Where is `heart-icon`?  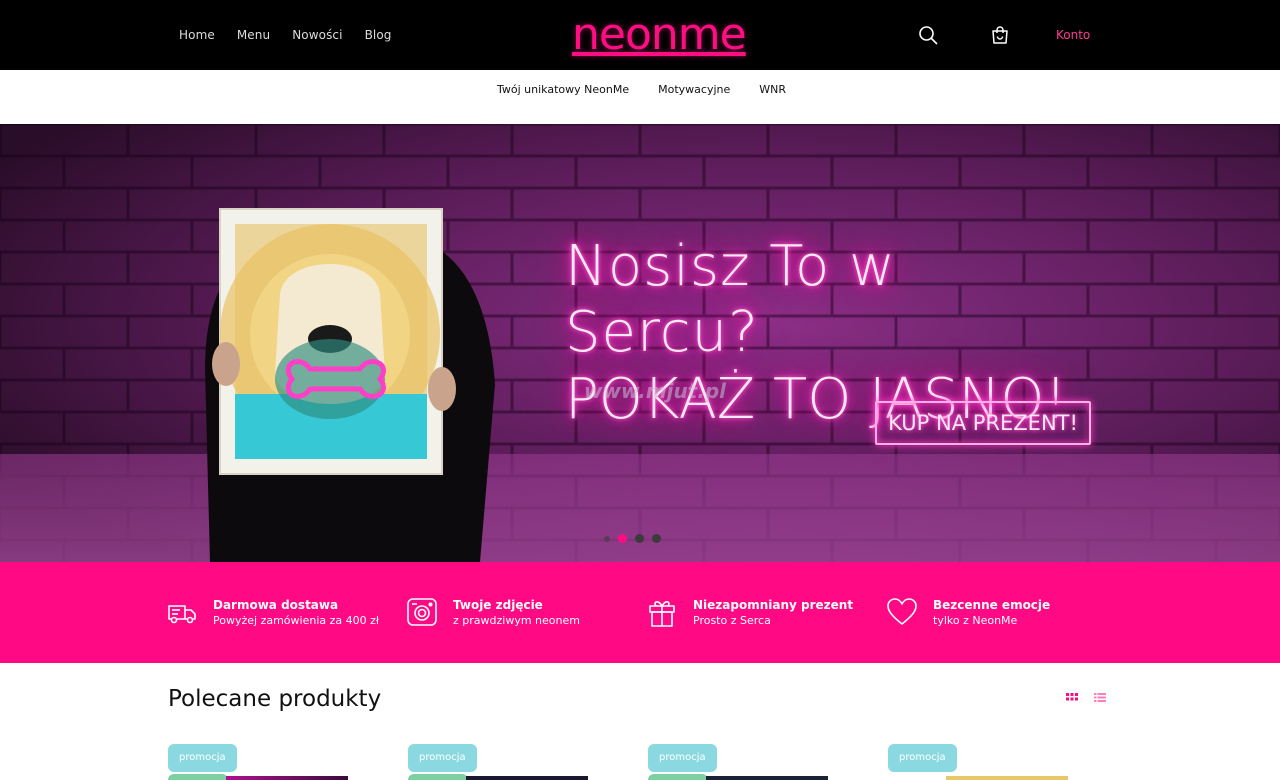 heart-icon is located at coordinates (902, 612).